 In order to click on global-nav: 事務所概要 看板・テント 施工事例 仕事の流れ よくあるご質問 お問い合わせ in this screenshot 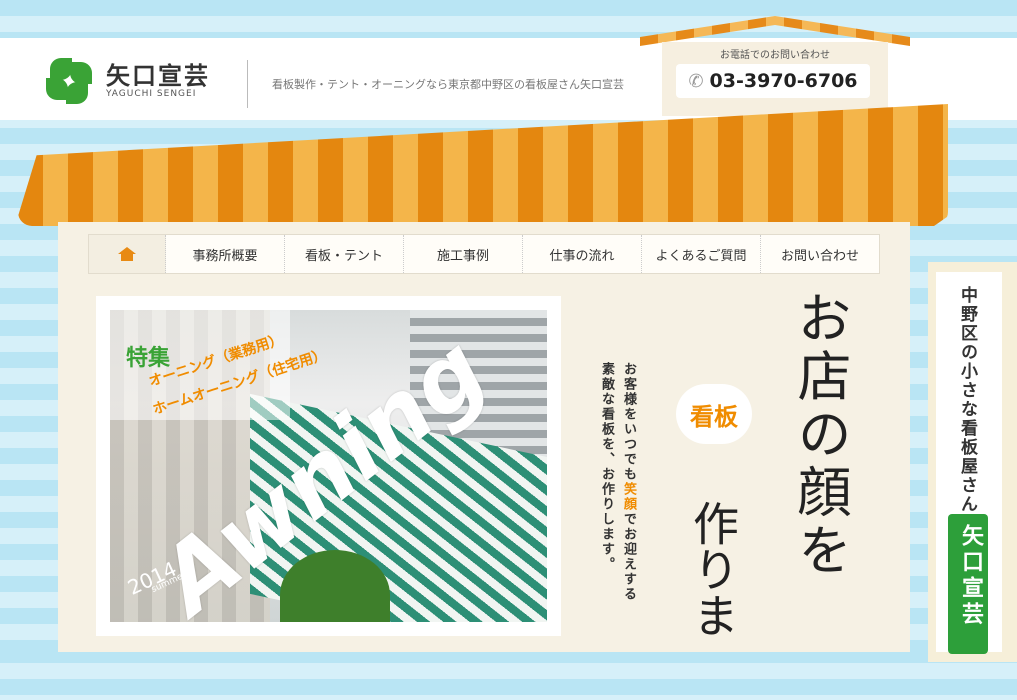, I will do `click(484, 254)`.